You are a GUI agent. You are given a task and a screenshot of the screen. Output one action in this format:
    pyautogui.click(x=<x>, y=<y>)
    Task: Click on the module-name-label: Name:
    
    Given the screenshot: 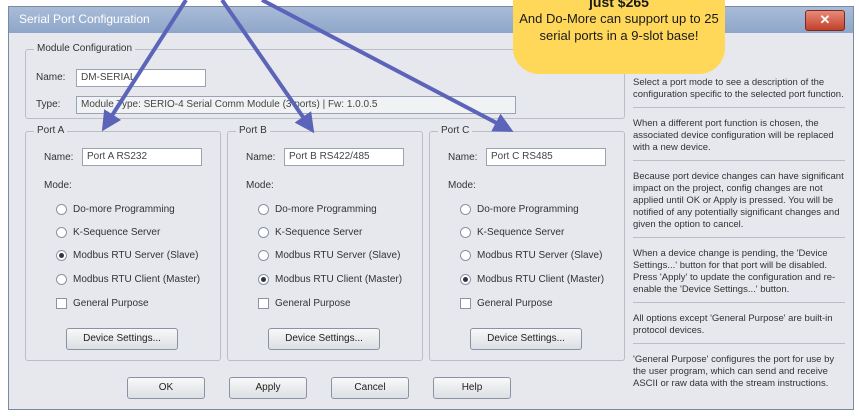 What is the action you would take?
    pyautogui.click(x=51, y=77)
    